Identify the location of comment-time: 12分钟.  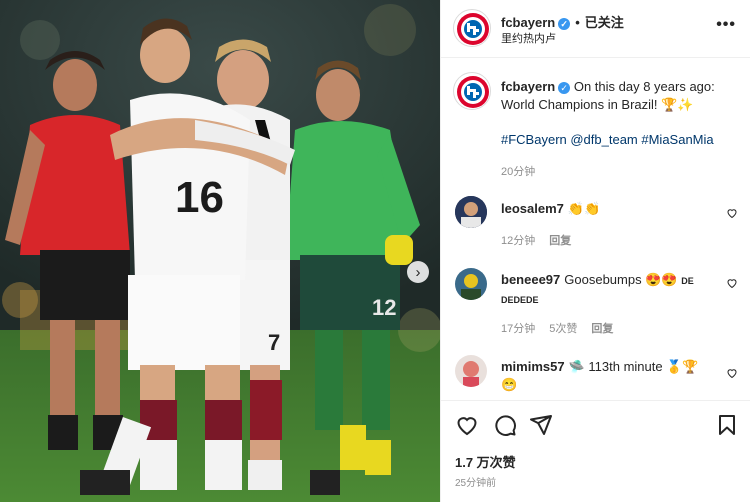
(518, 241).